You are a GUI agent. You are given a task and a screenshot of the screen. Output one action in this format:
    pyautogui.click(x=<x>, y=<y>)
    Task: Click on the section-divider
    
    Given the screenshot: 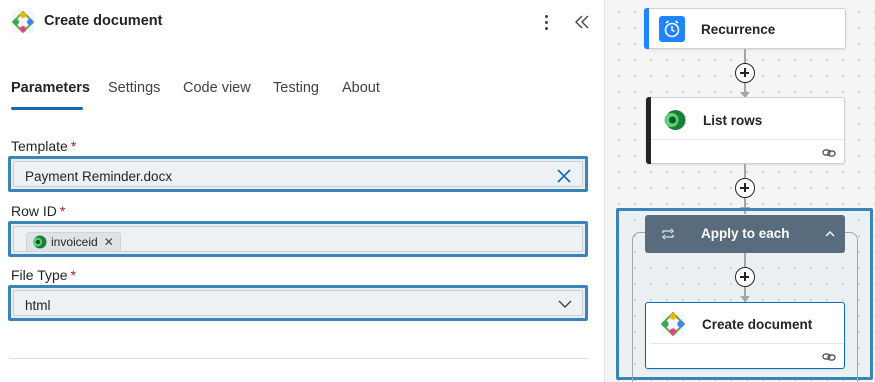 What is the action you would take?
    pyautogui.click(x=299, y=358)
    